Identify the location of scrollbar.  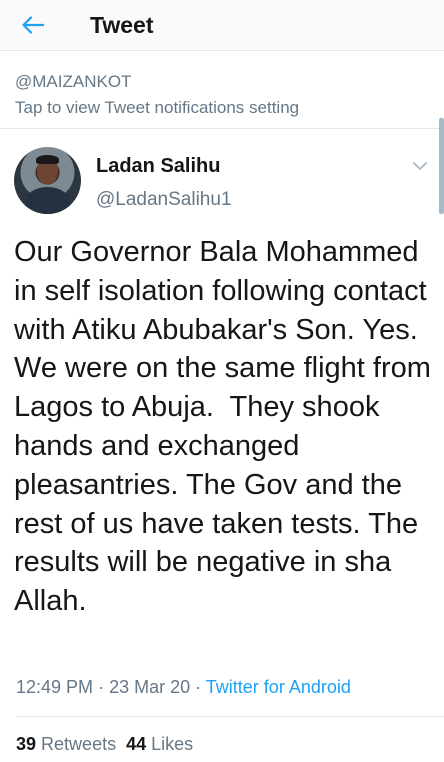
(441, 166).